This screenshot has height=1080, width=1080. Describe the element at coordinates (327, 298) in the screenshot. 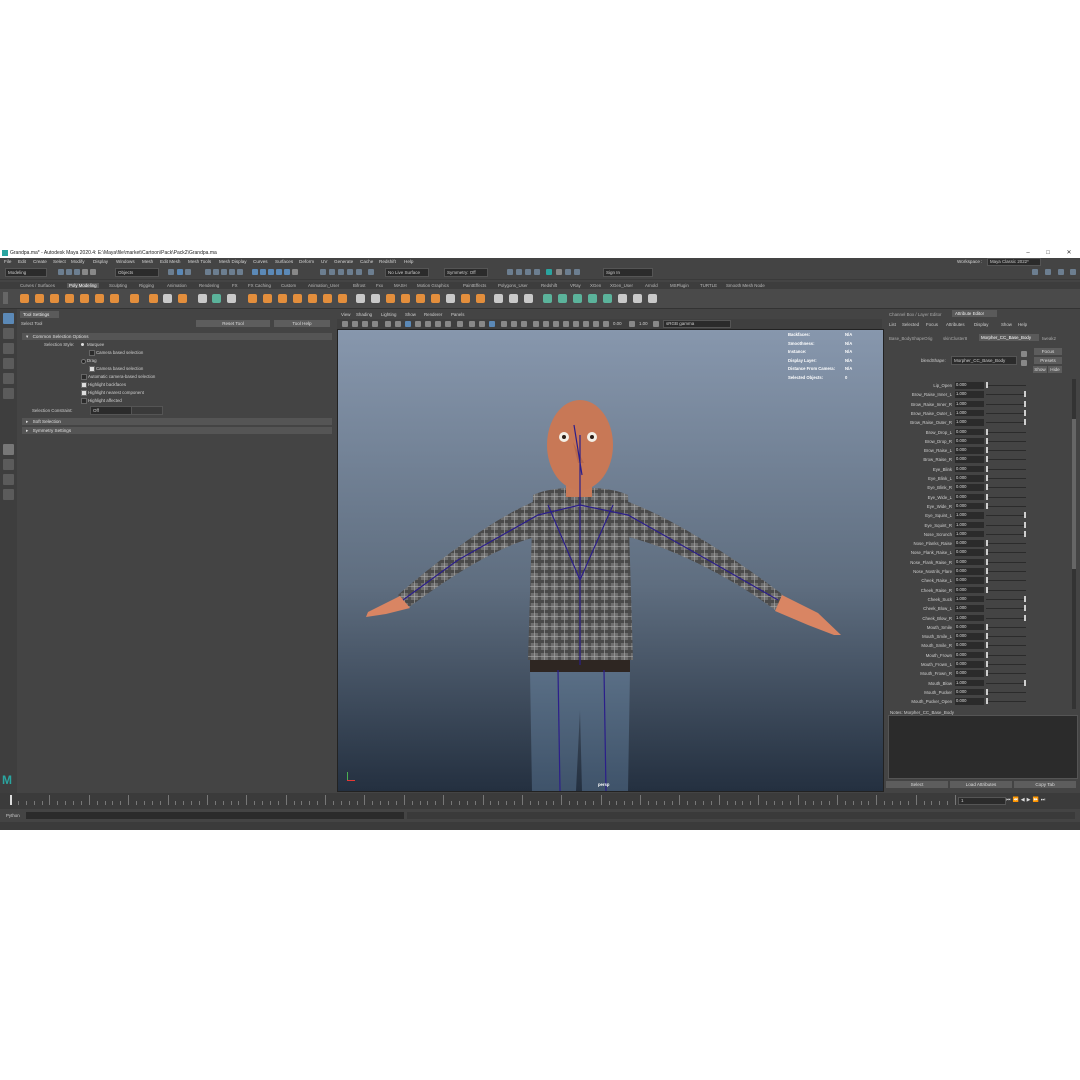

I see `mirror-icon` at that location.